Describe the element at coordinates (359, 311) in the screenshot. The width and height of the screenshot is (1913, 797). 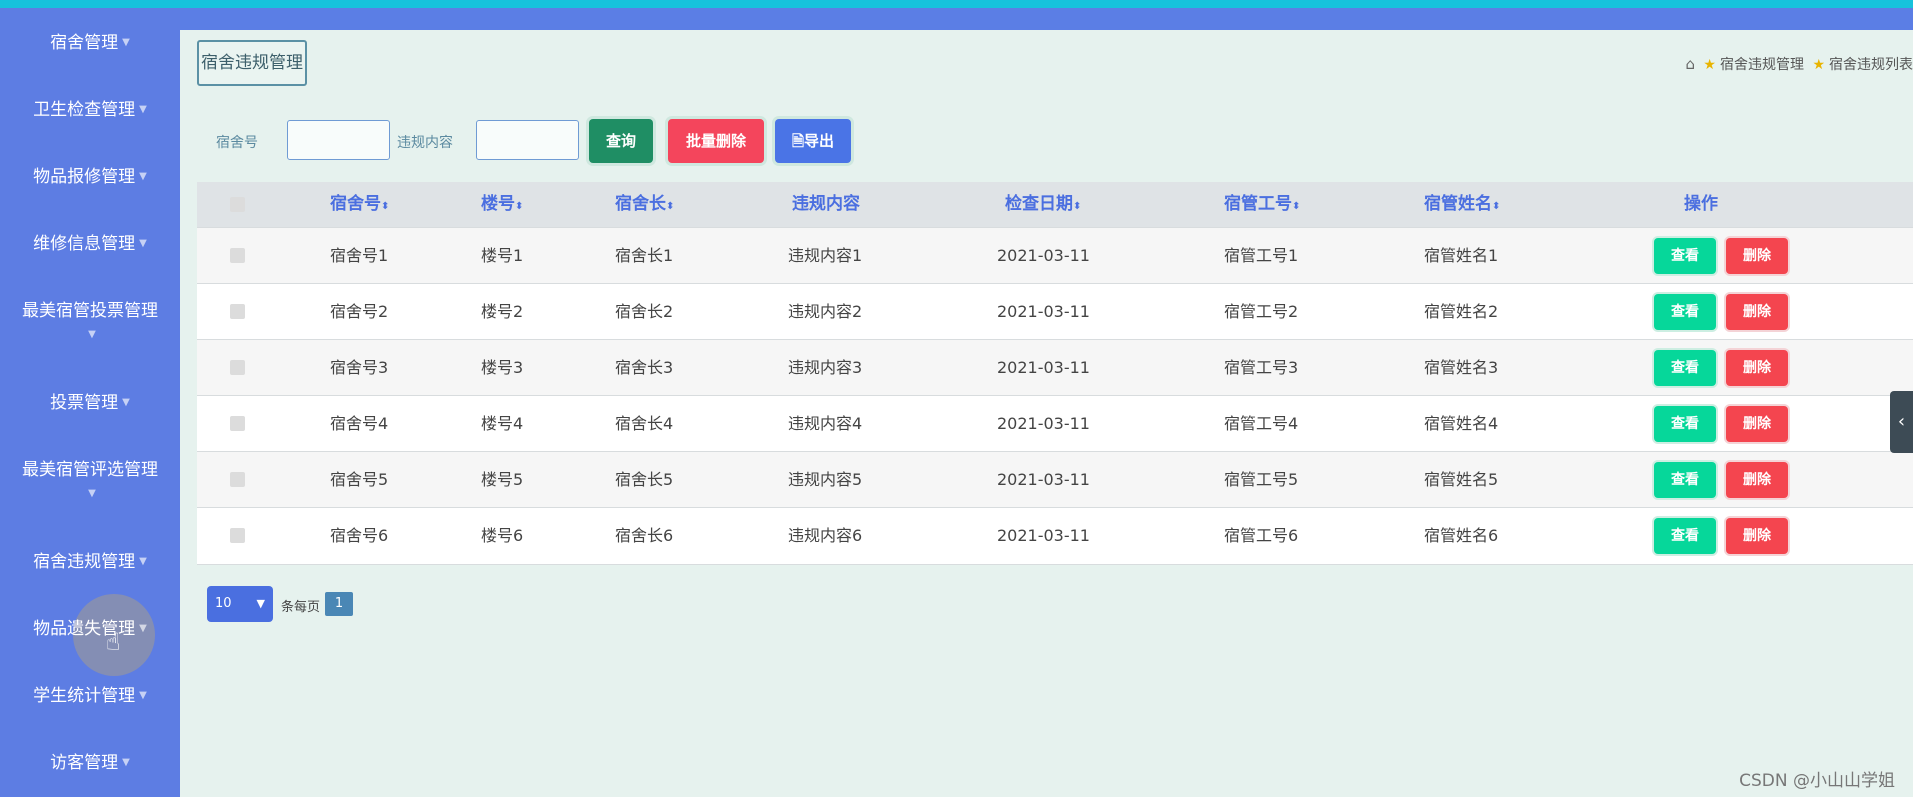
I see `cell-room: 宿舍号2` at that location.